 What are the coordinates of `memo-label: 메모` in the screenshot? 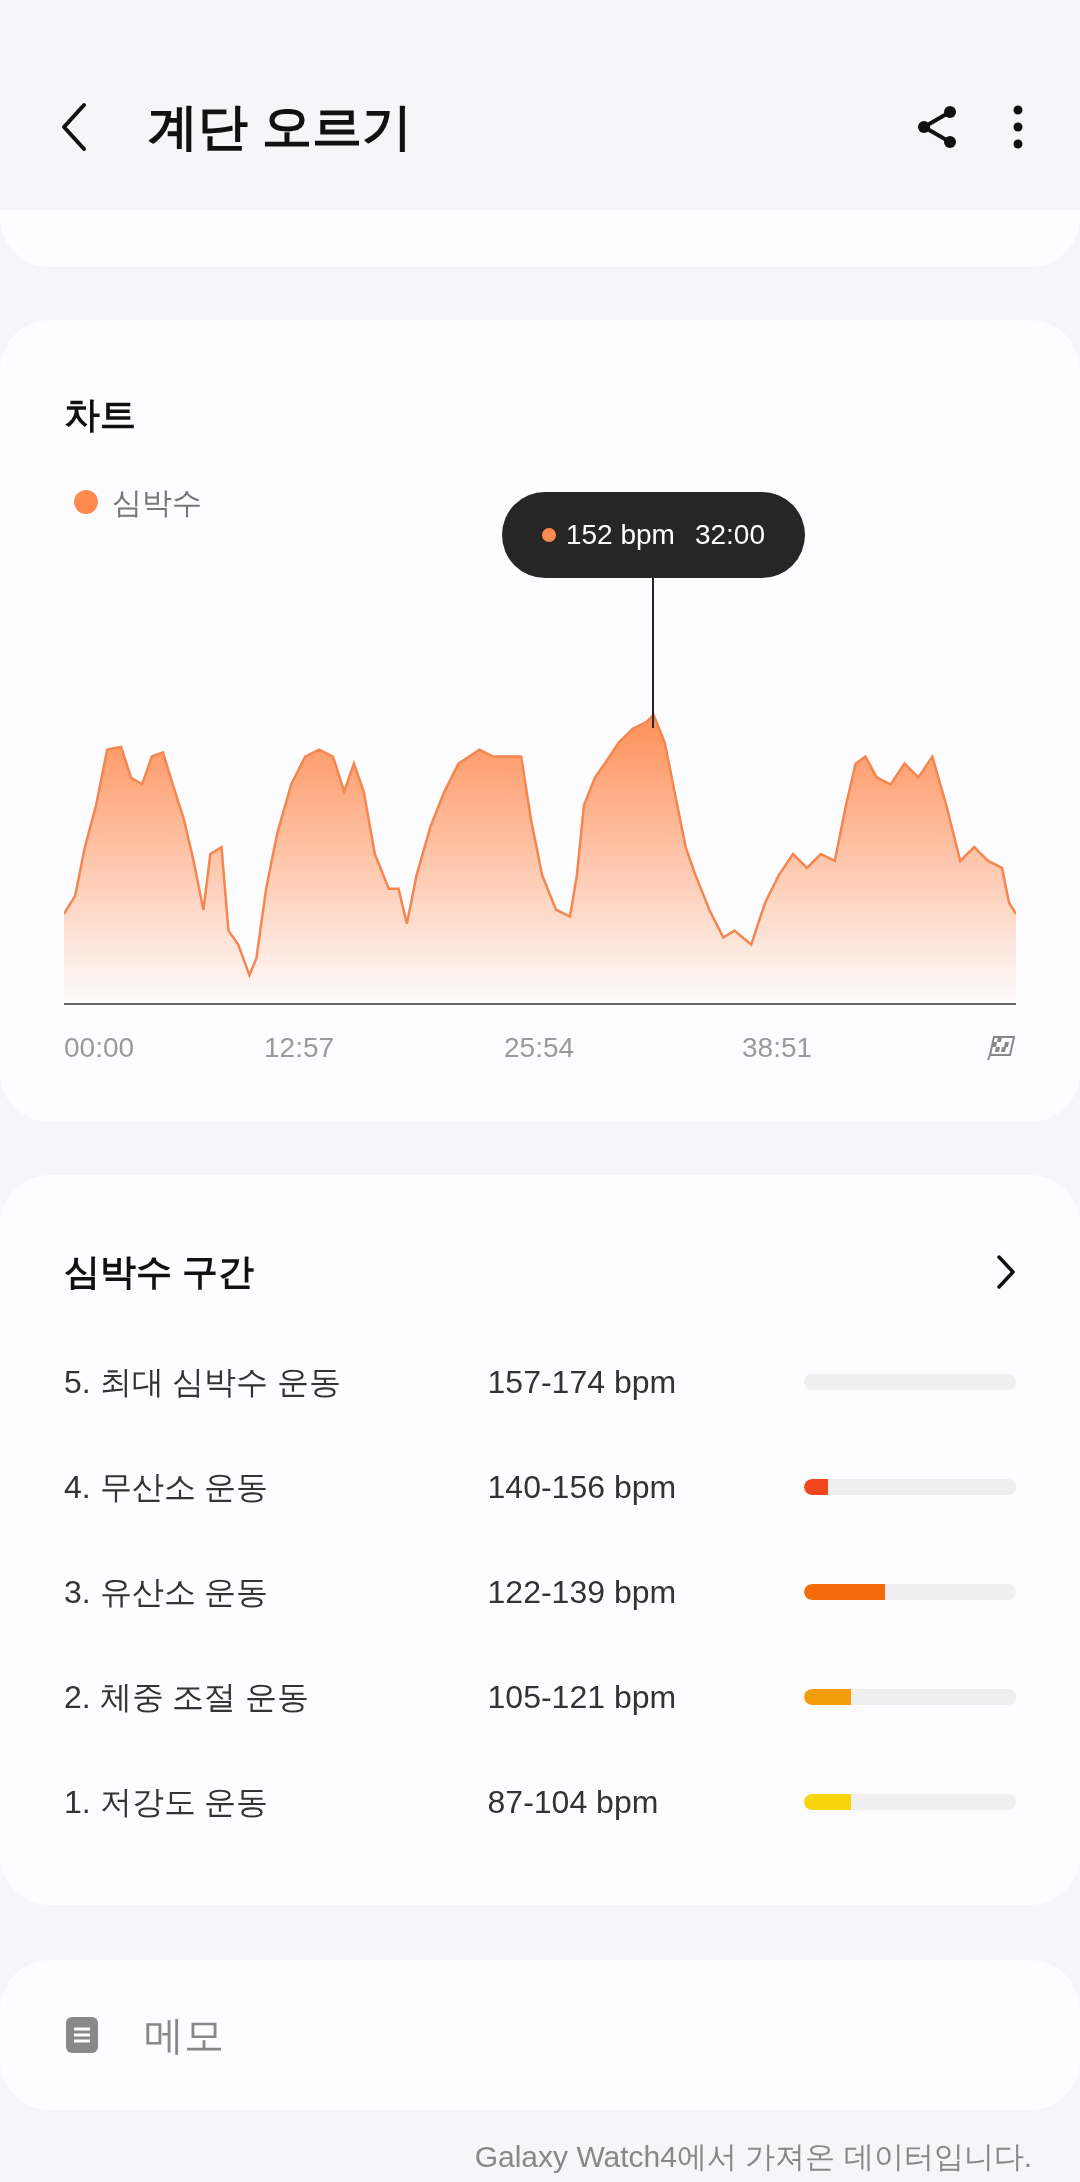 It's located at (184, 2035).